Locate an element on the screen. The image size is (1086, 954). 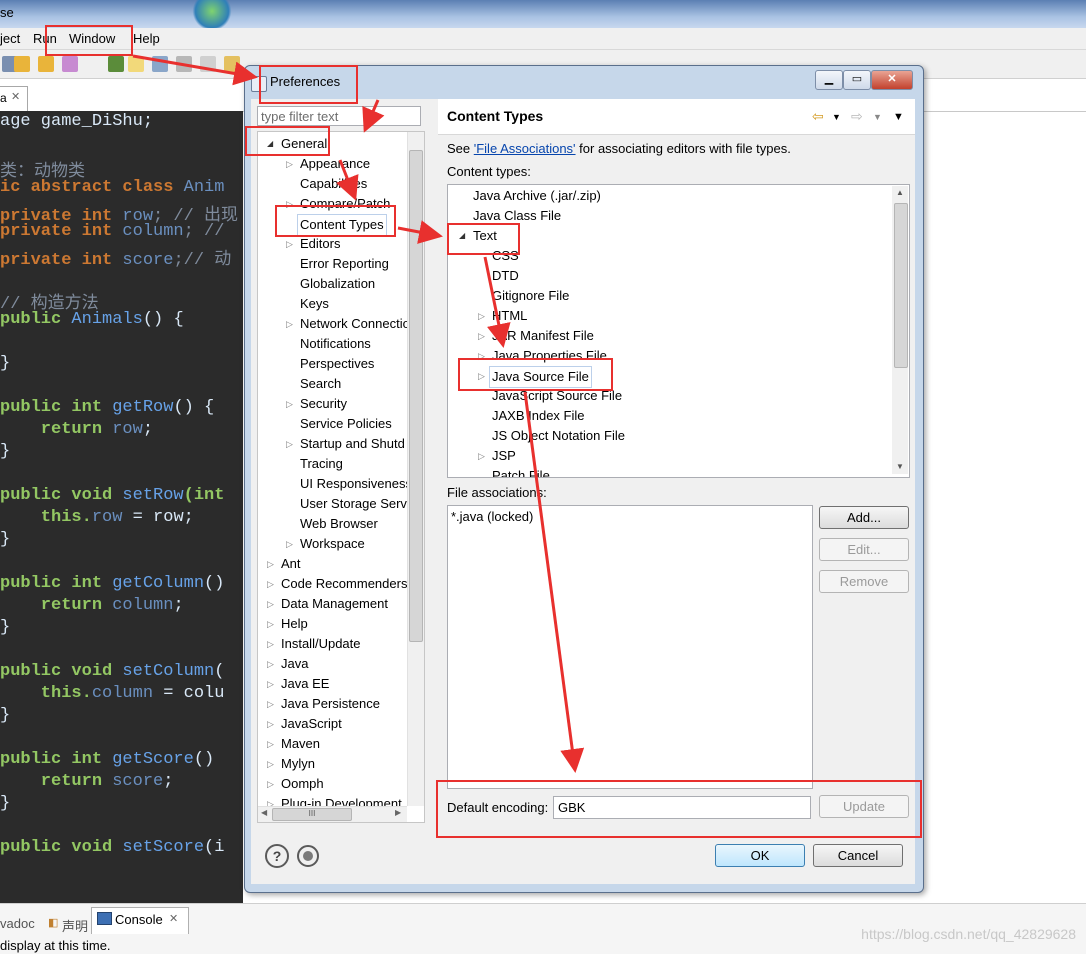
arrow-text-to-java-source is located at coordinates (497, 302).